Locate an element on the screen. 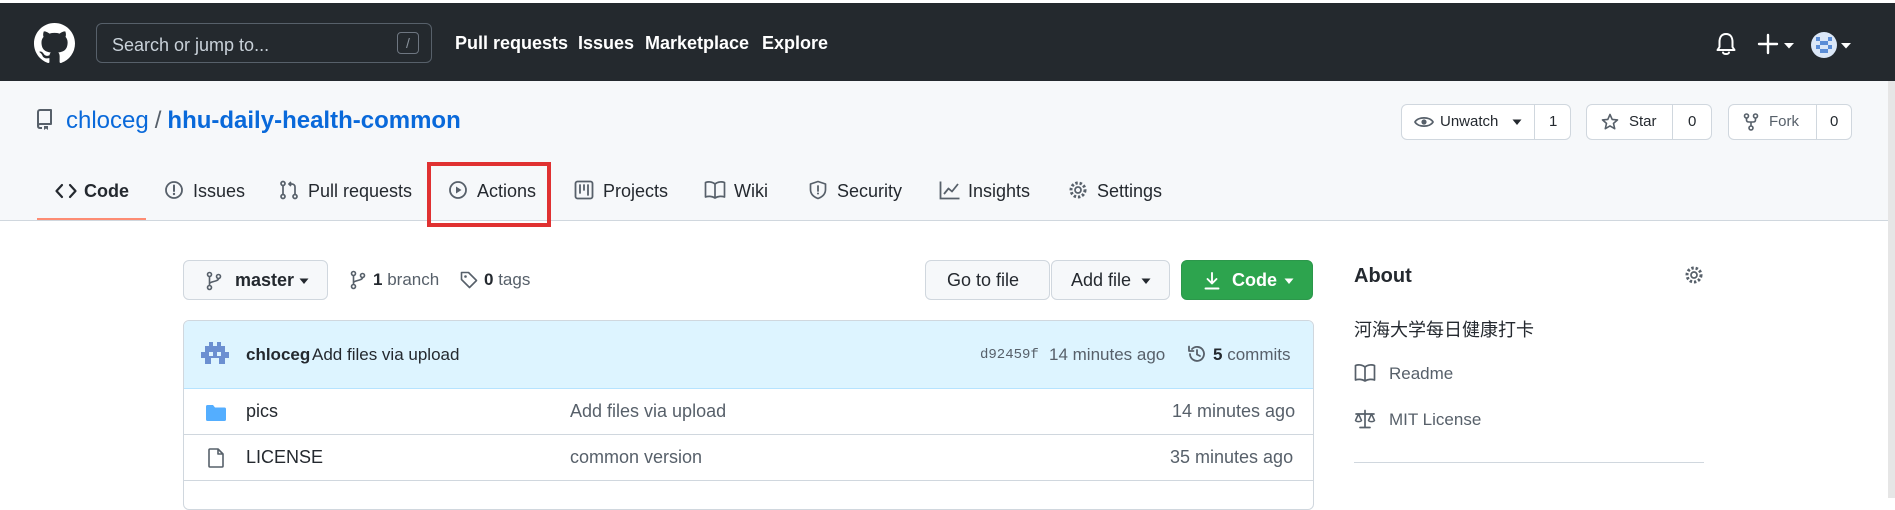  branches-link: 1 branch is located at coordinates (406, 280).